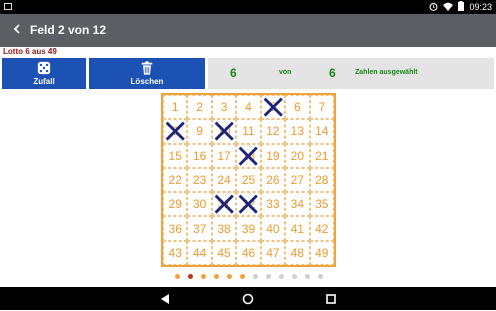 This screenshot has height=311, width=496. What do you see at coordinates (332, 73) in the screenshot?
I see `total-count: 6` at bounding box center [332, 73].